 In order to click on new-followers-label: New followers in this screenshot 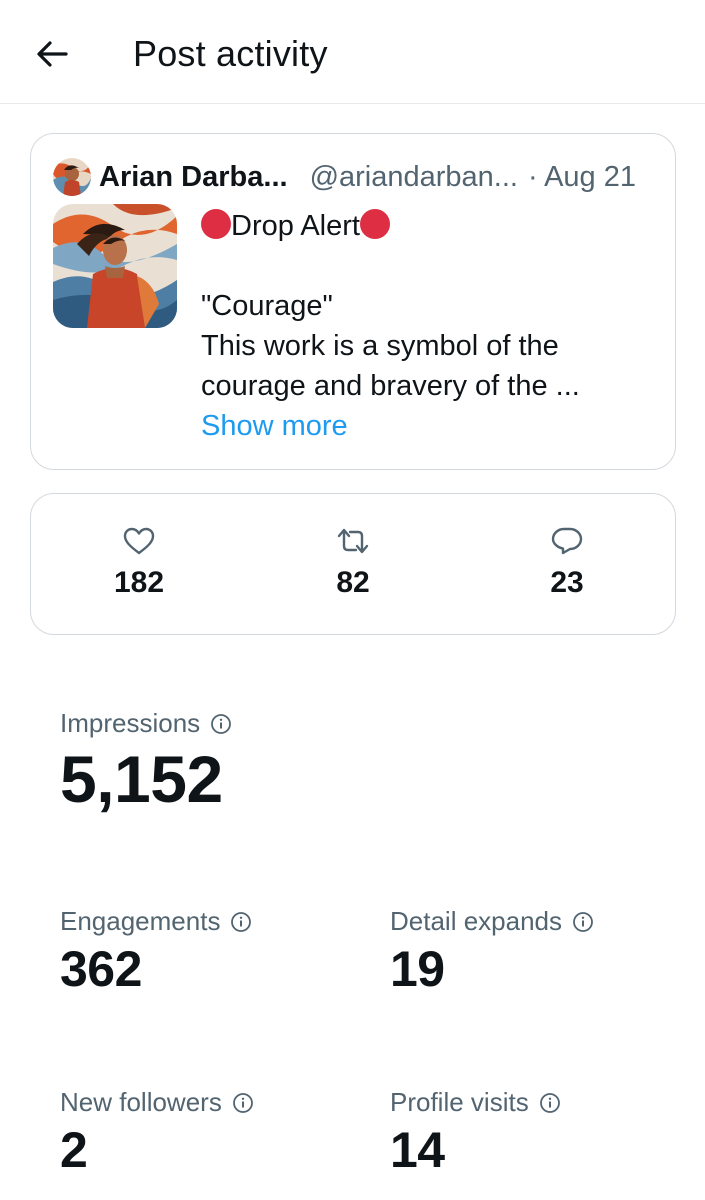, I will do `click(141, 1102)`.